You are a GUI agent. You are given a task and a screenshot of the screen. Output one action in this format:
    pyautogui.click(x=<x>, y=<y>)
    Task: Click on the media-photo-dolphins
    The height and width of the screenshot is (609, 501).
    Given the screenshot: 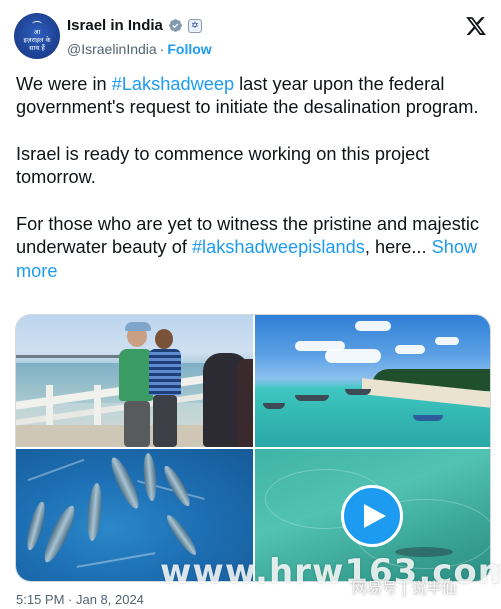 What is the action you would take?
    pyautogui.click(x=134, y=515)
    